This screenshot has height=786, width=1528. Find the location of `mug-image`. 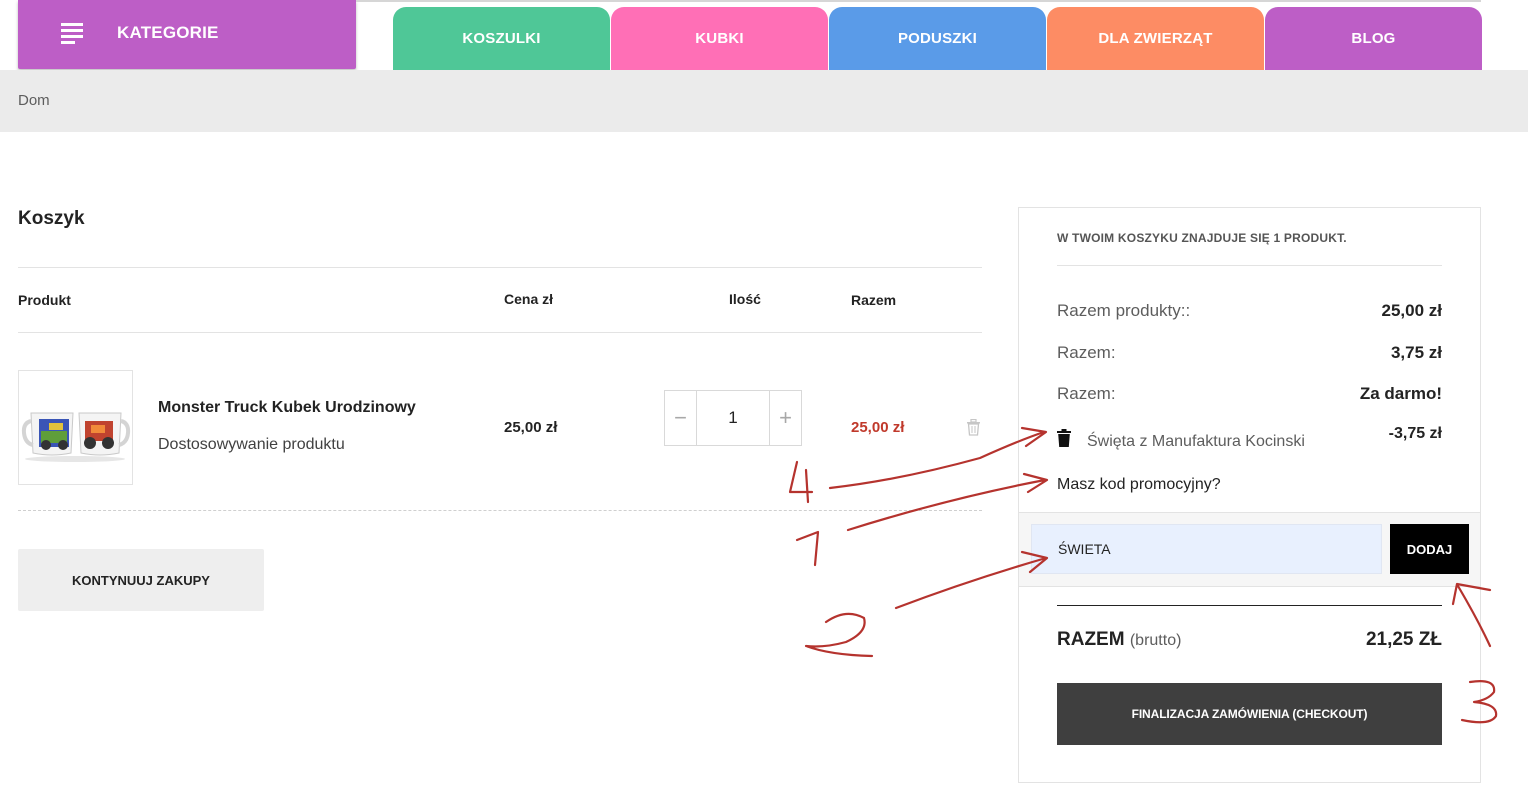

mug-image is located at coordinates (76, 437).